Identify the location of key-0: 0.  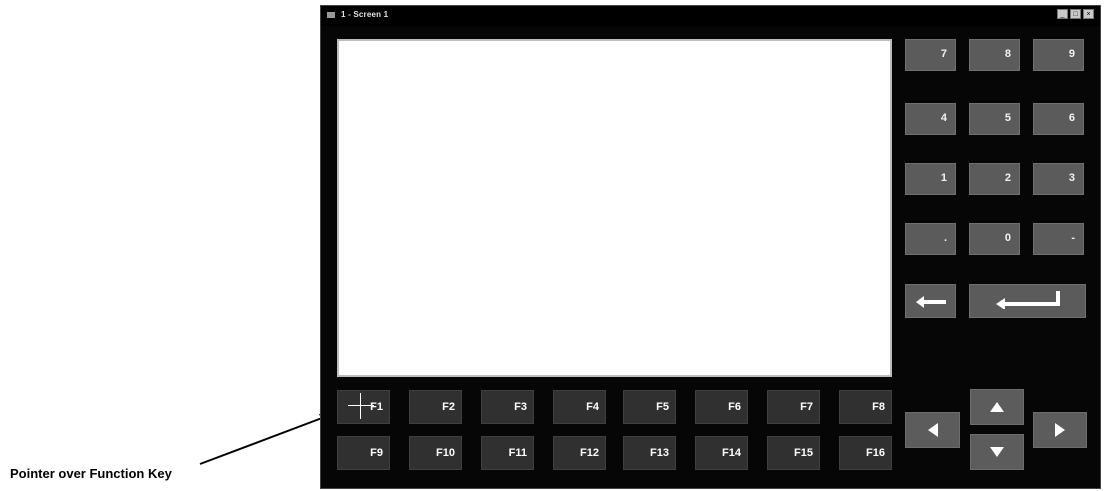
(994, 239).